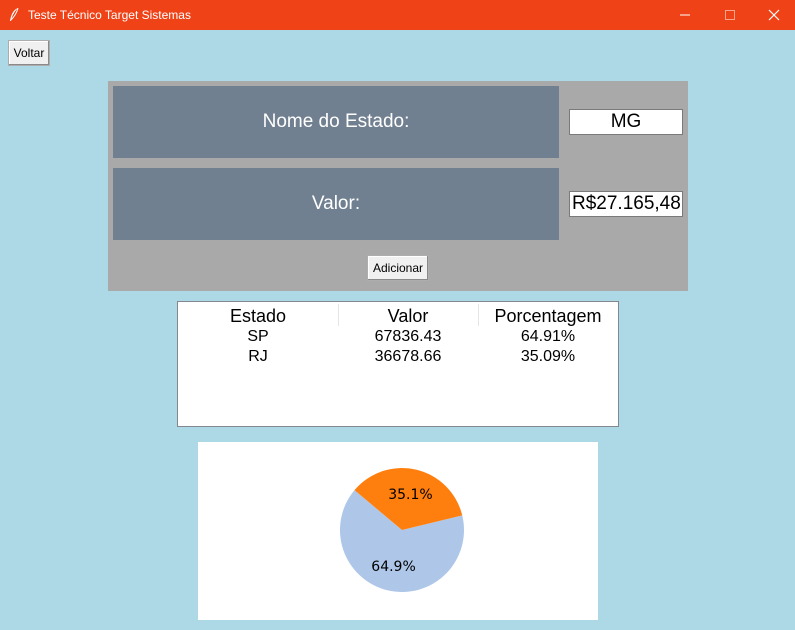 Image resolution: width=795 pixels, height=630 pixels. I want to click on pie-slice-label: 64.9%, so click(393, 567).